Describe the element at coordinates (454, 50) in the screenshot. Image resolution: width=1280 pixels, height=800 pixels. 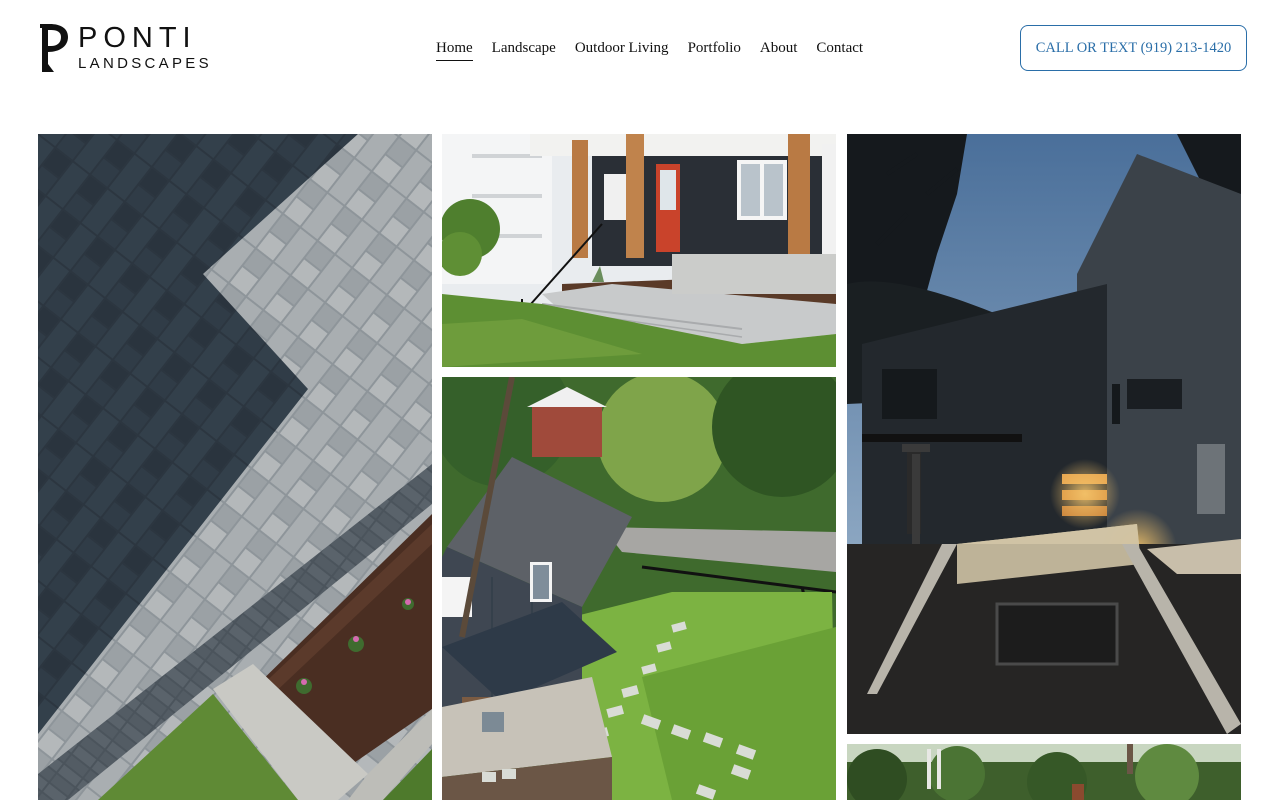
I see `nav-home: Home` at that location.